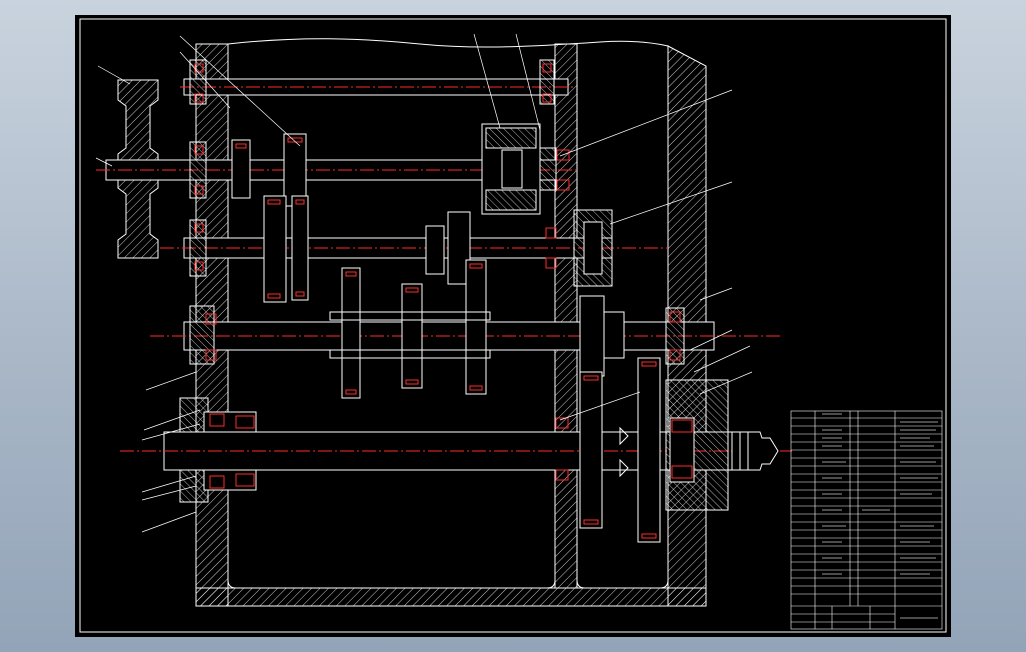  What do you see at coordinates (338, 169) in the screenshot?
I see `input-shaft` at bounding box center [338, 169].